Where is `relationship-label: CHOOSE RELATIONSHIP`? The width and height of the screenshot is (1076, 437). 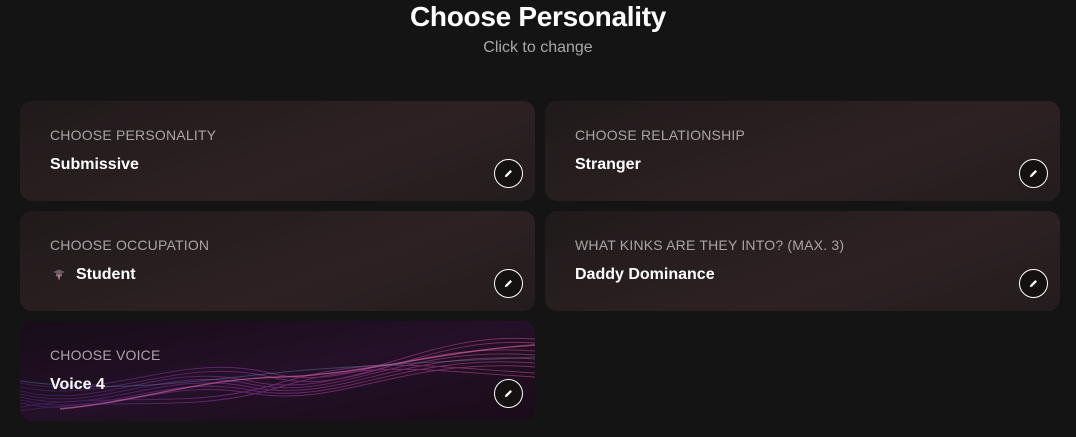 relationship-label: CHOOSE RELATIONSHIP is located at coordinates (660, 135).